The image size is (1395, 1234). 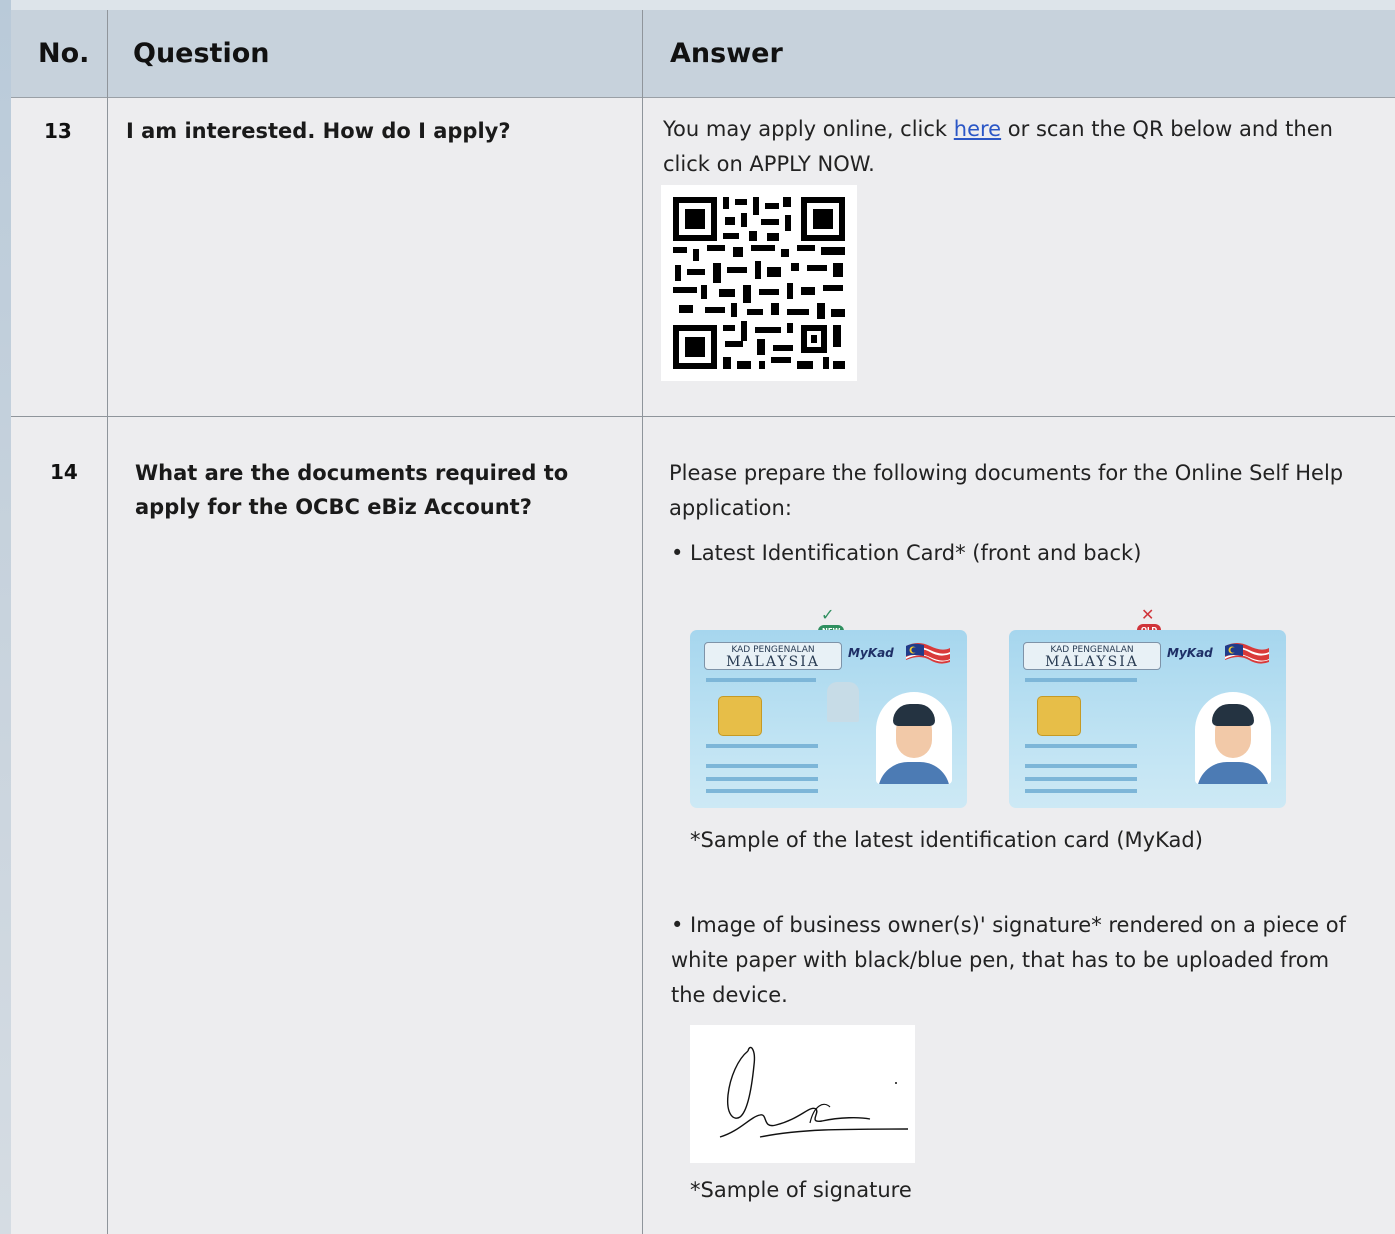 What do you see at coordinates (726, 53) in the screenshot?
I see `header-answer: Answer` at bounding box center [726, 53].